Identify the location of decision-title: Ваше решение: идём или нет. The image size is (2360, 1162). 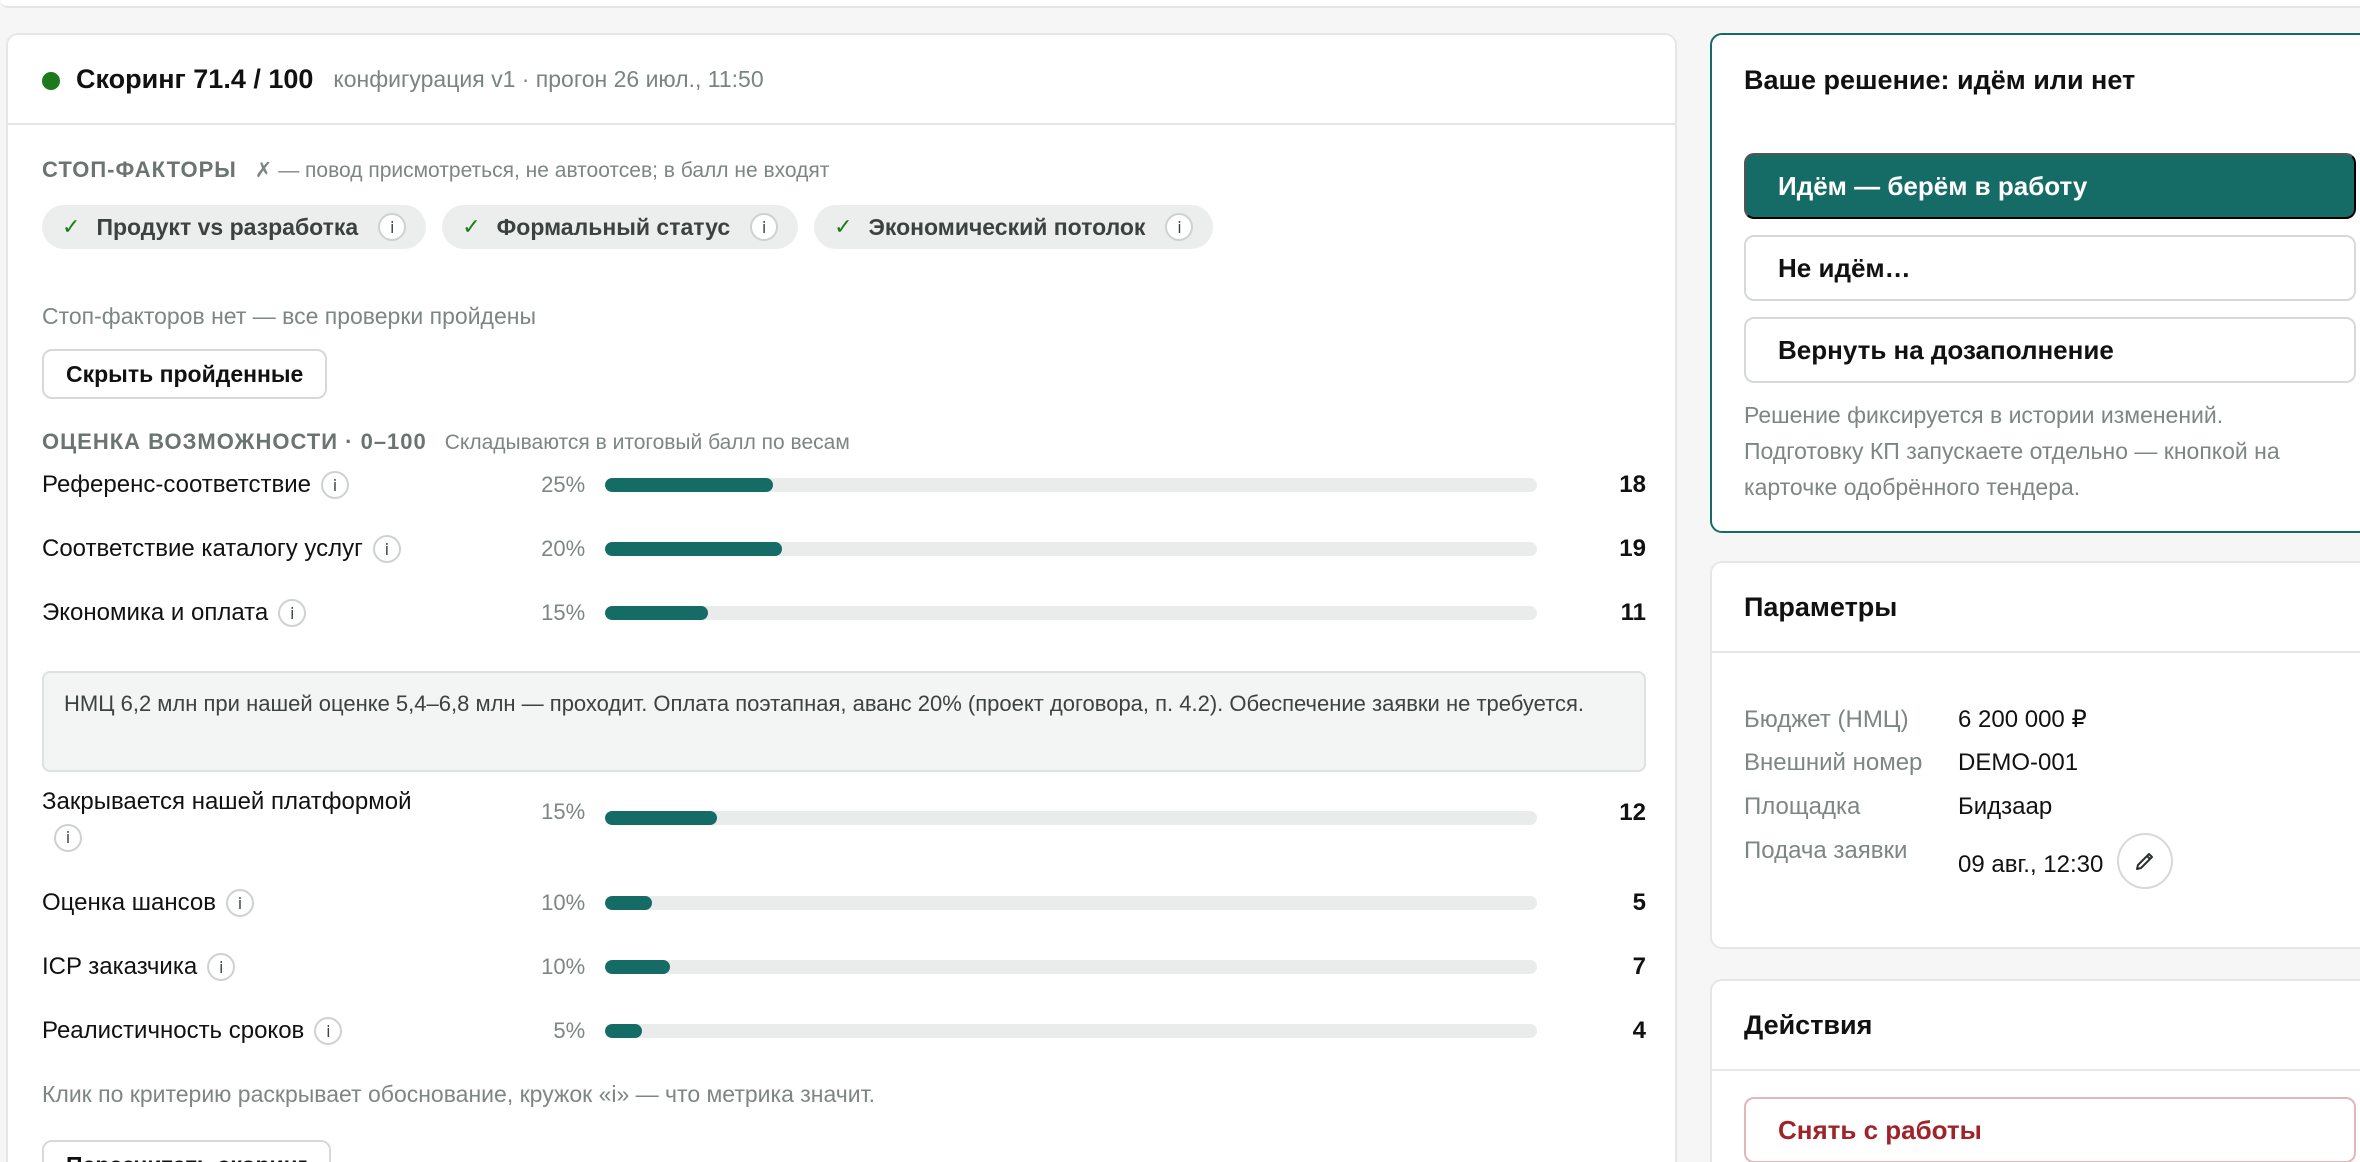
(1940, 80).